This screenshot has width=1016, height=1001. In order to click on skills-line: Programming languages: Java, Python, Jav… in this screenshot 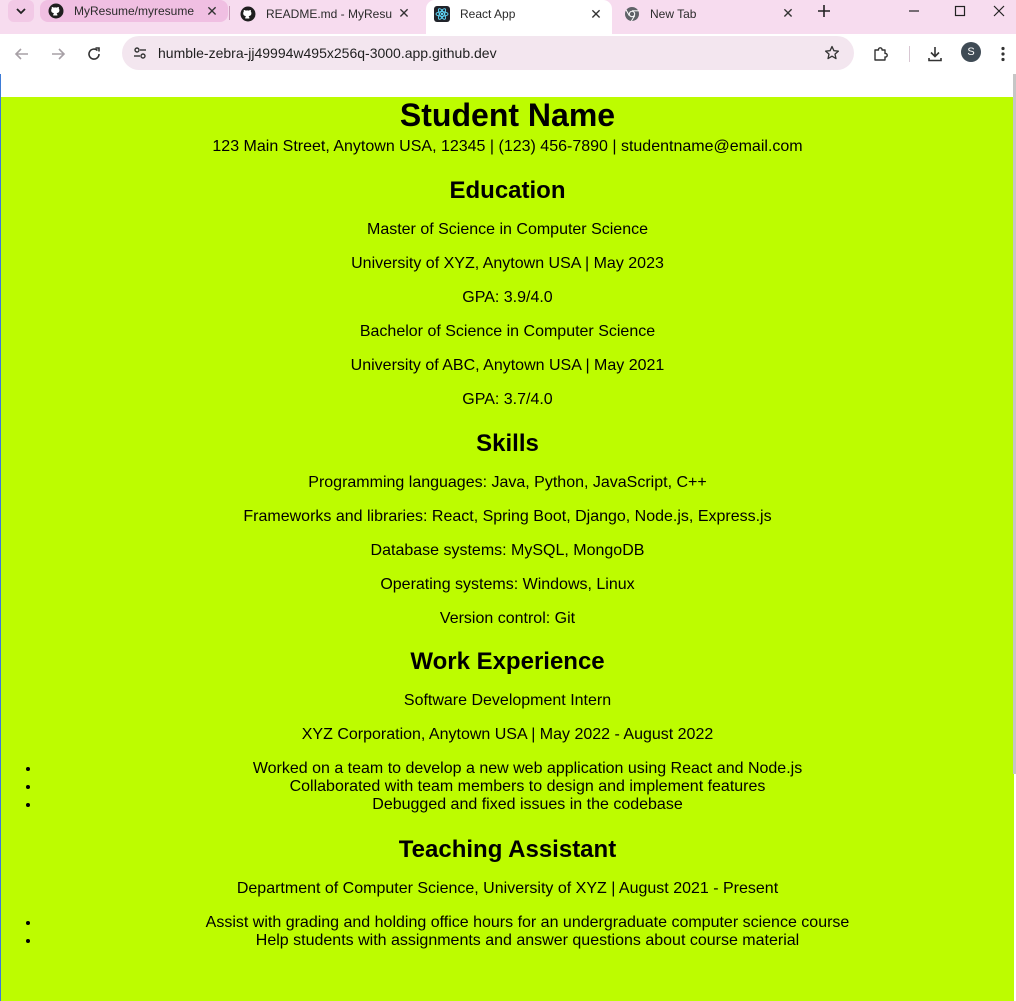, I will do `click(507, 482)`.